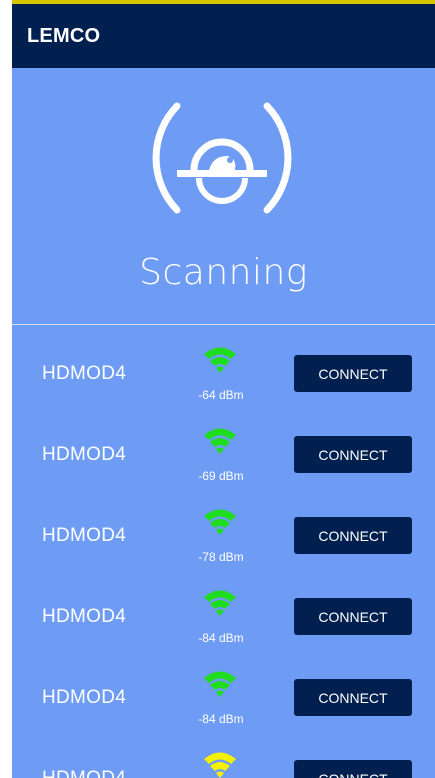  I want to click on device-row: HDMOD4 -78 dBm CONNECT, so click(223, 527).